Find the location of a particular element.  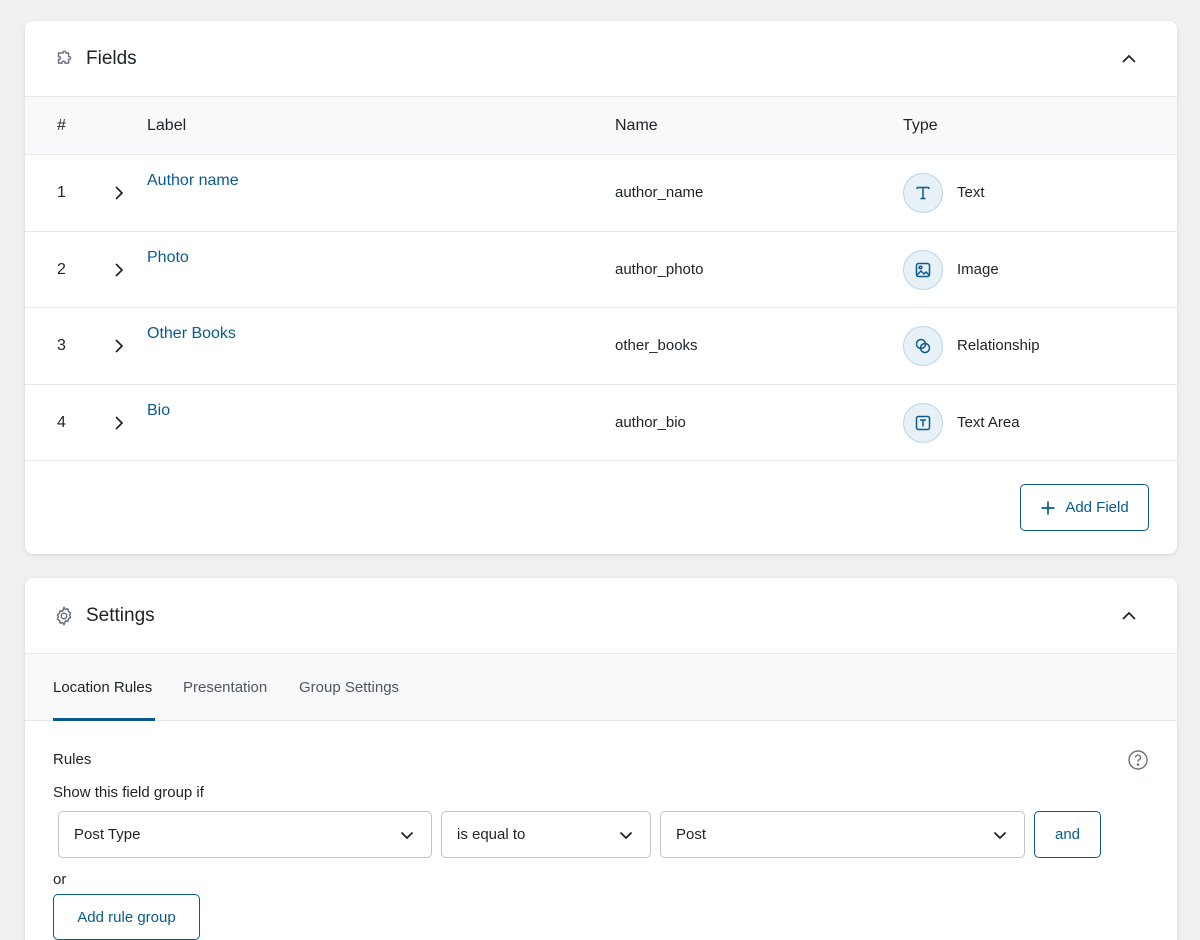

field-label-link: Author name is located at coordinates (193, 181).